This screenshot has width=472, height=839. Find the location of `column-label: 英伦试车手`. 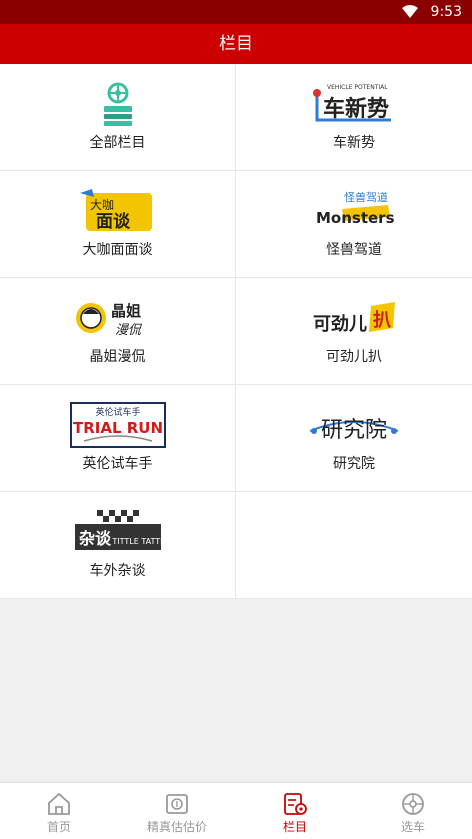

column-label: 英伦试车手 is located at coordinates (117, 464).